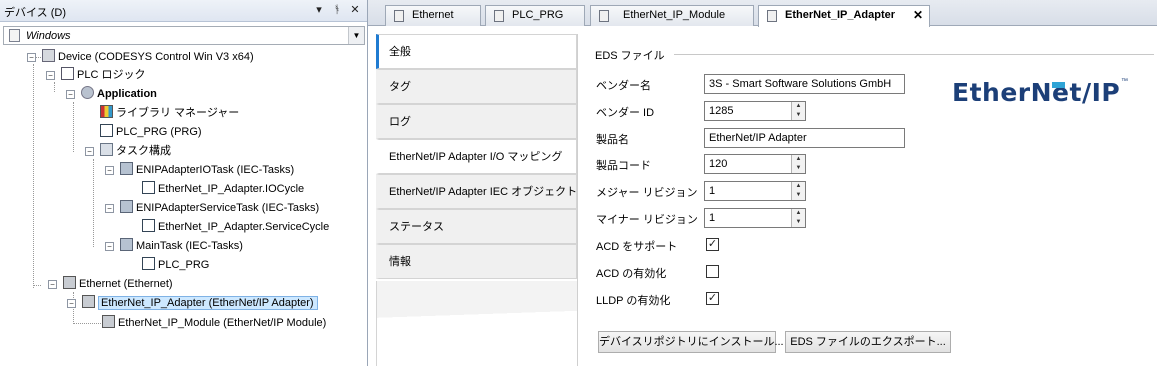 This screenshot has width=1157, height=366. Describe the element at coordinates (476, 51) in the screenshot. I see `nav-general: 全般` at that location.